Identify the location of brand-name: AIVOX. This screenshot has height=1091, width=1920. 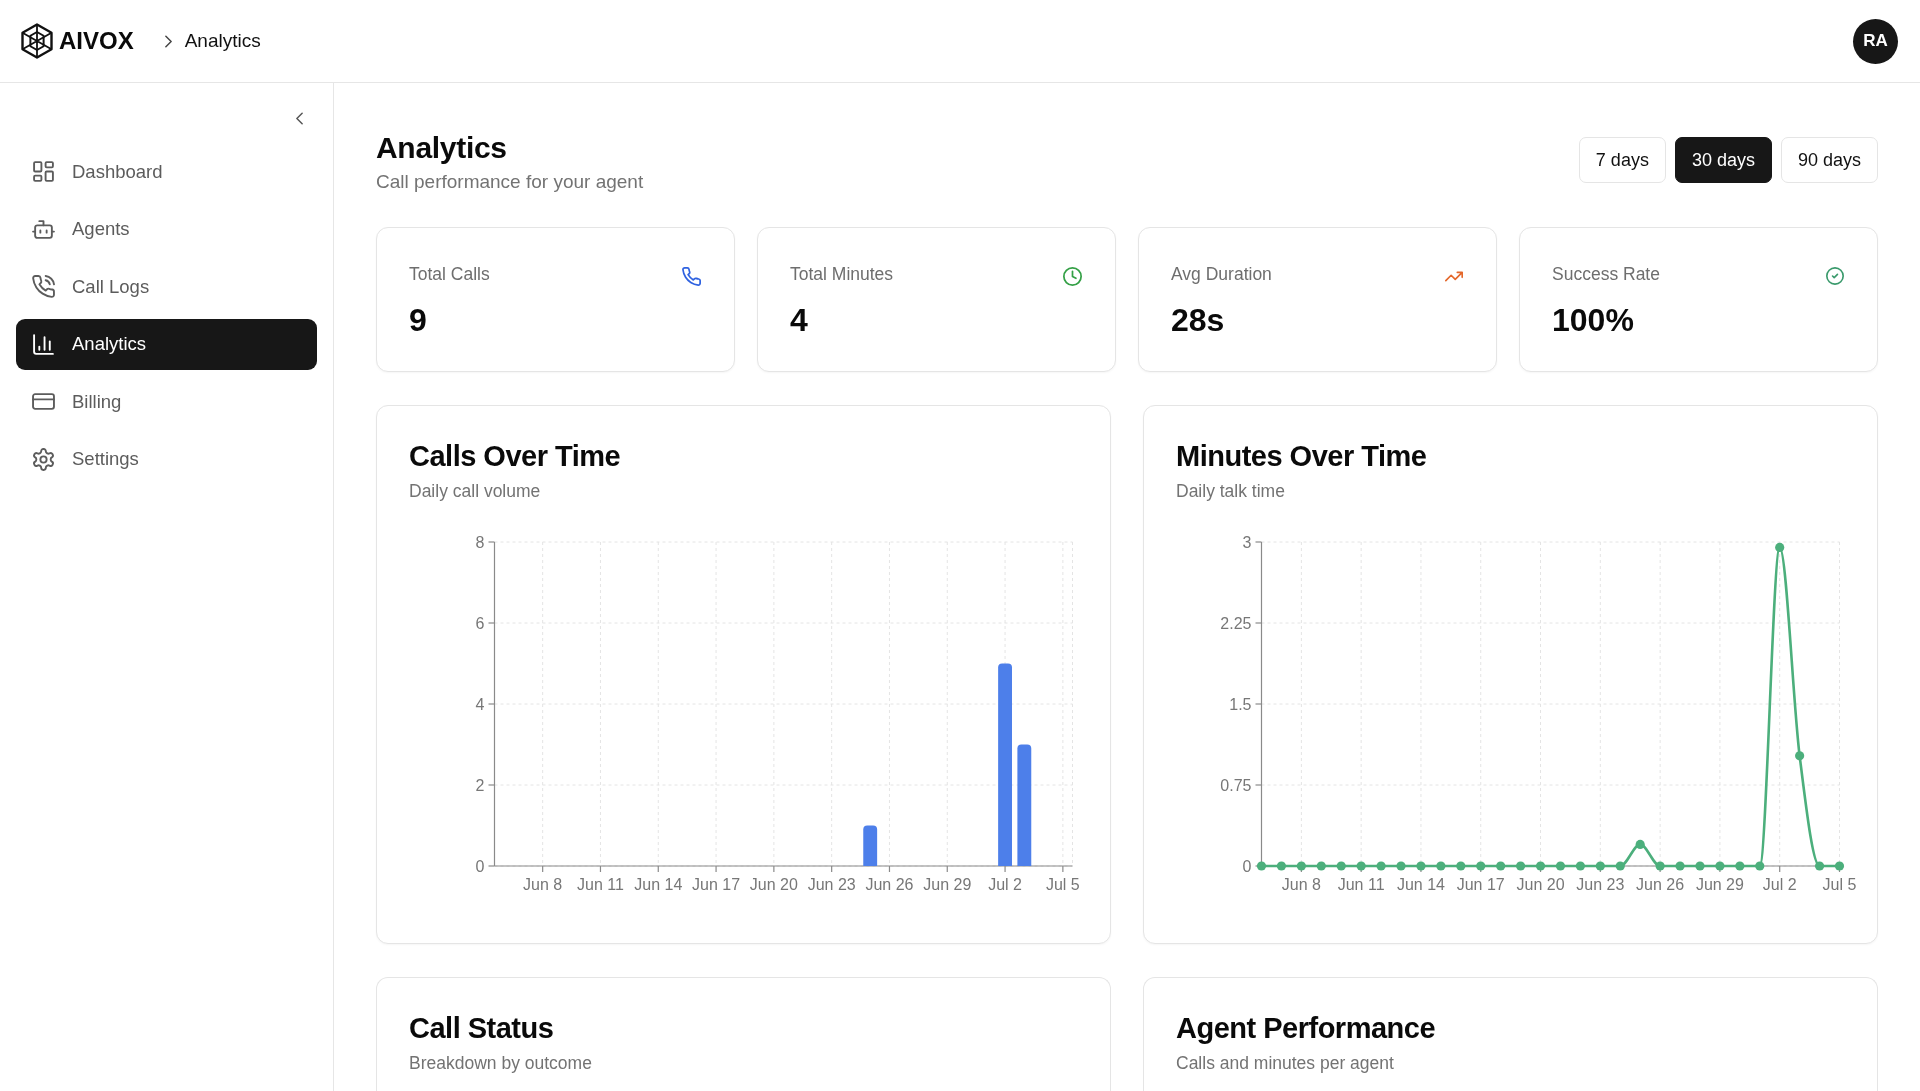
(96, 41).